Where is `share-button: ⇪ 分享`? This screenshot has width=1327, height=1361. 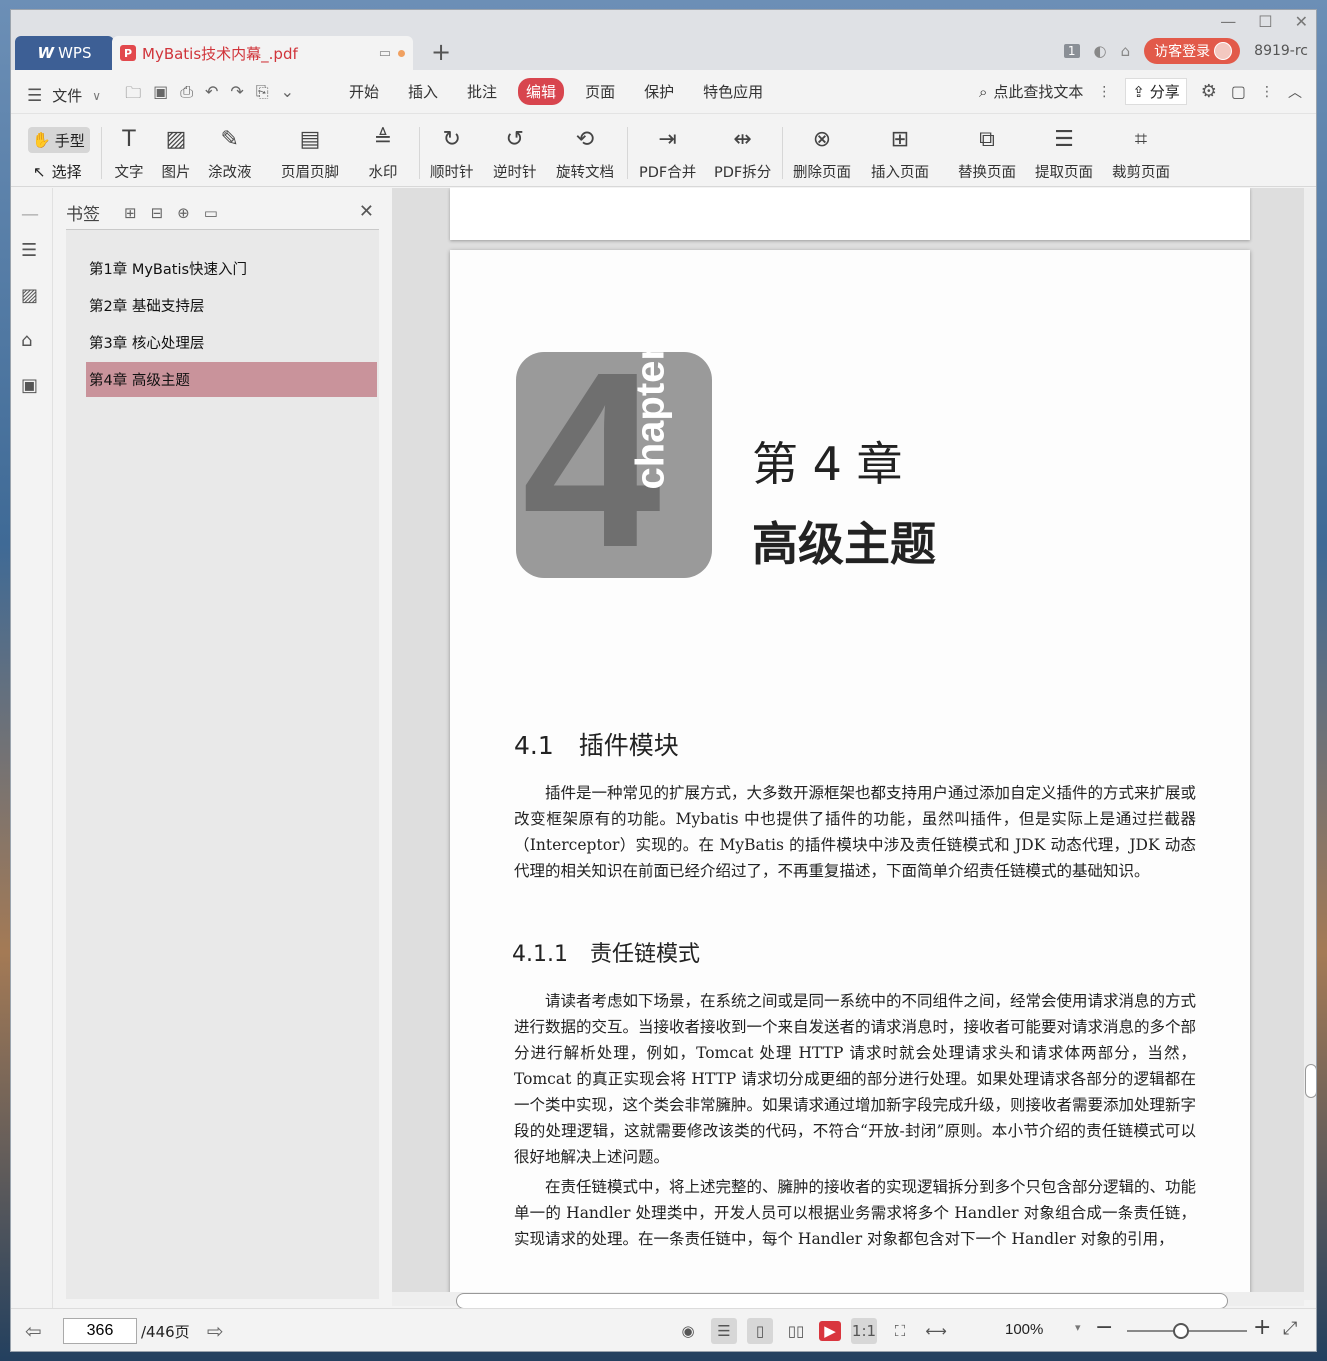
share-button: ⇪ 分享 is located at coordinates (1156, 91).